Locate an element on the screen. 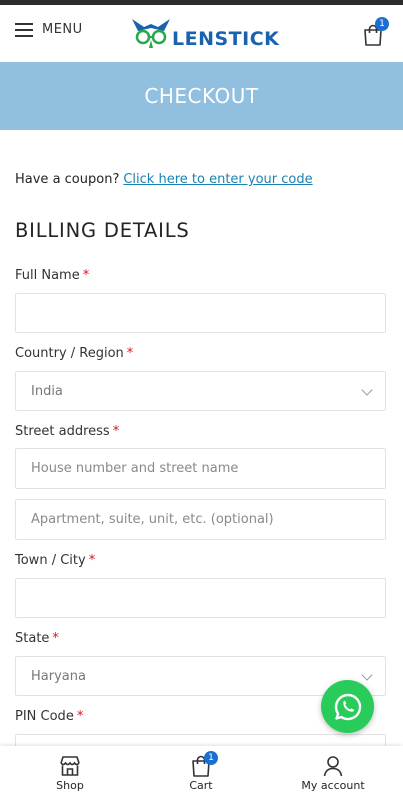 This screenshot has height=800, width=403. town-city-label: Town / City * is located at coordinates (55, 560).